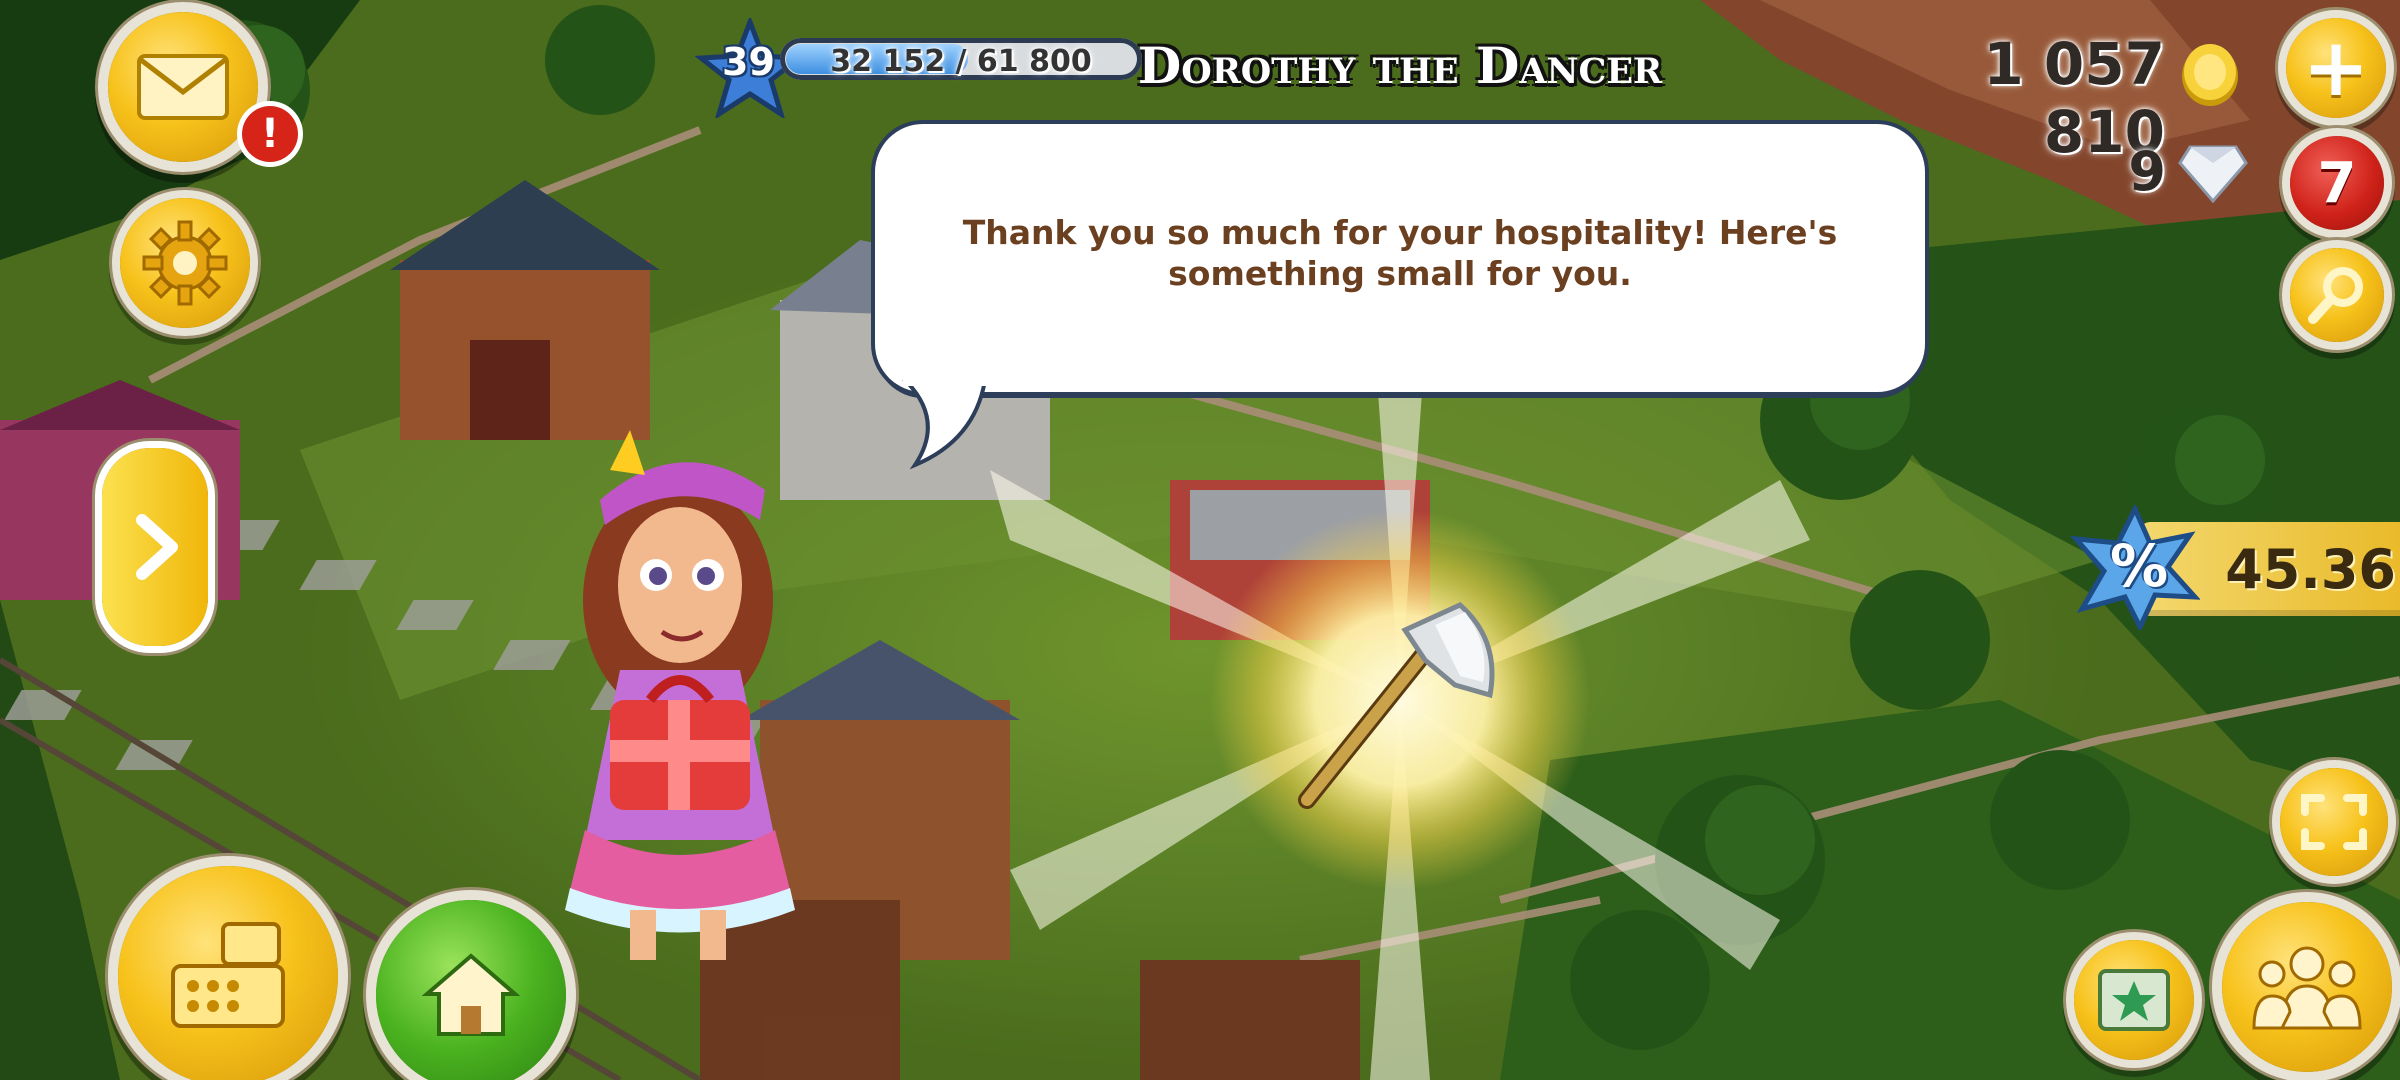  I want to click on shop-badge: 7, so click(2337, 183).